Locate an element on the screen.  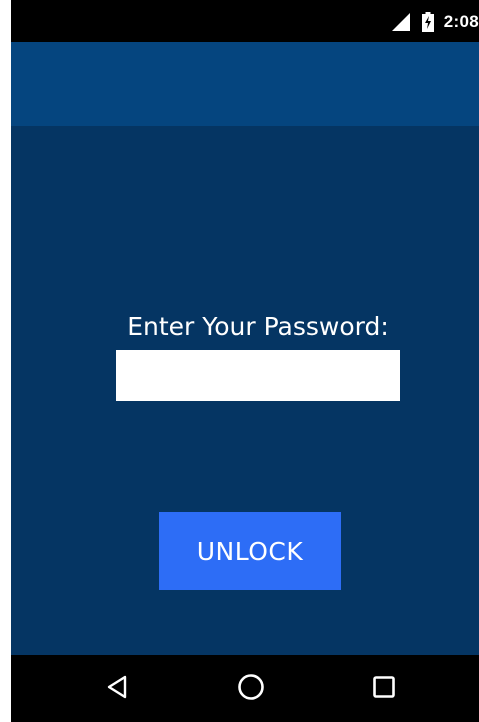
navigation-bar is located at coordinates (245, 688).